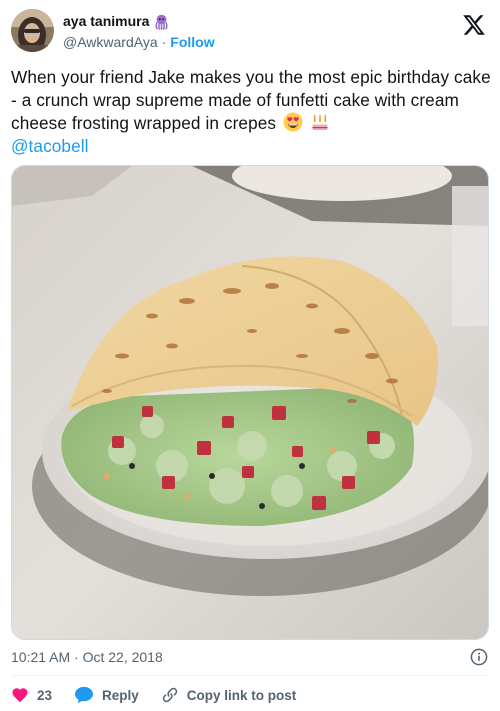 Image resolution: width=500 pixels, height=711 pixels. What do you see at coordinates (84, 695) in the screenshot?
I see `reply-bubble-icon` at bounding box center [84, 695].